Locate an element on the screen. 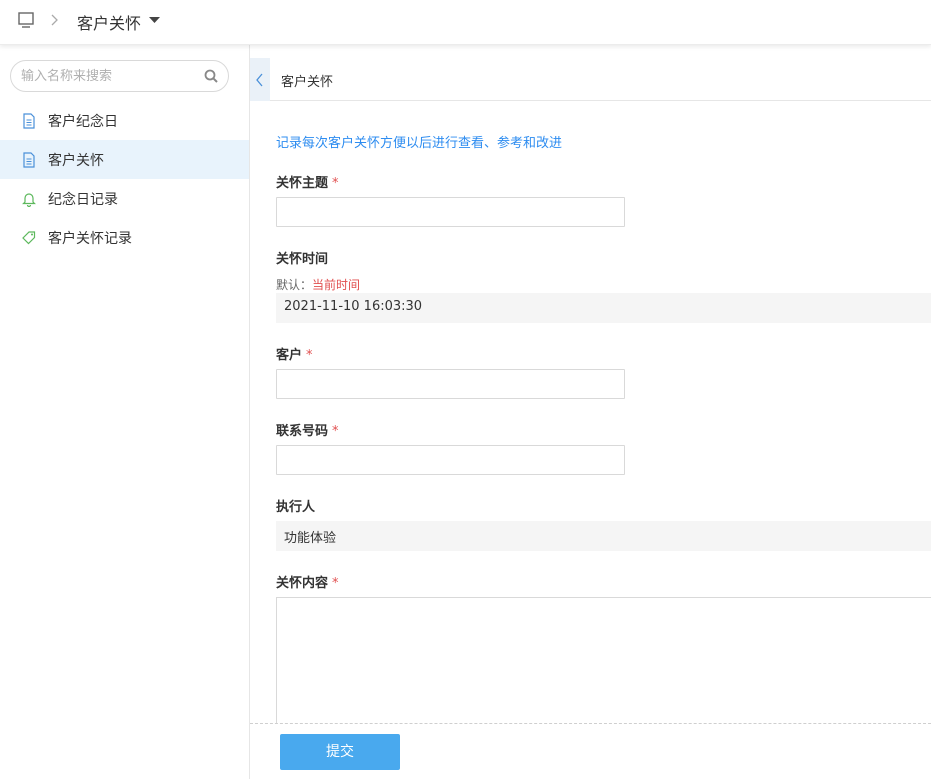 The width and height of the screenshot is (931, 779). chevron-left-icon is located at coordinates (259, 80).